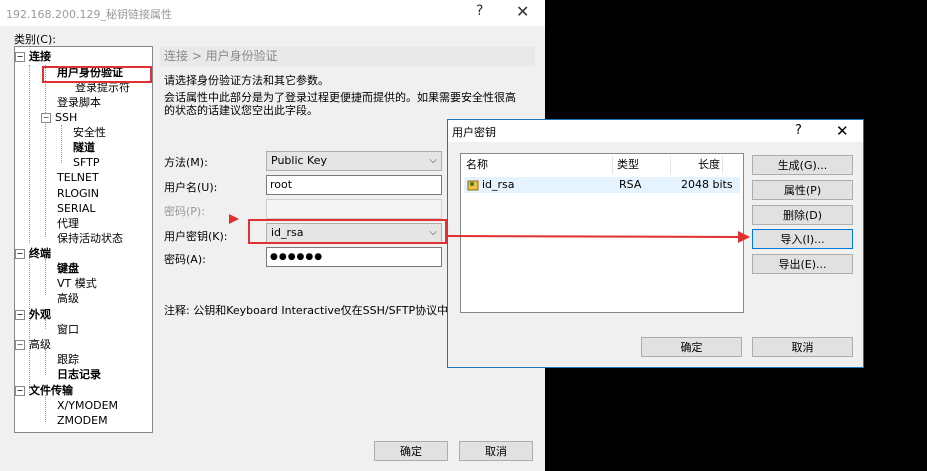 The image size is (927, 471). What do you see at coordinates (68, 299) in the screenshot?
I see `tree-advanced: 高级` at bounding box center [68, 299].